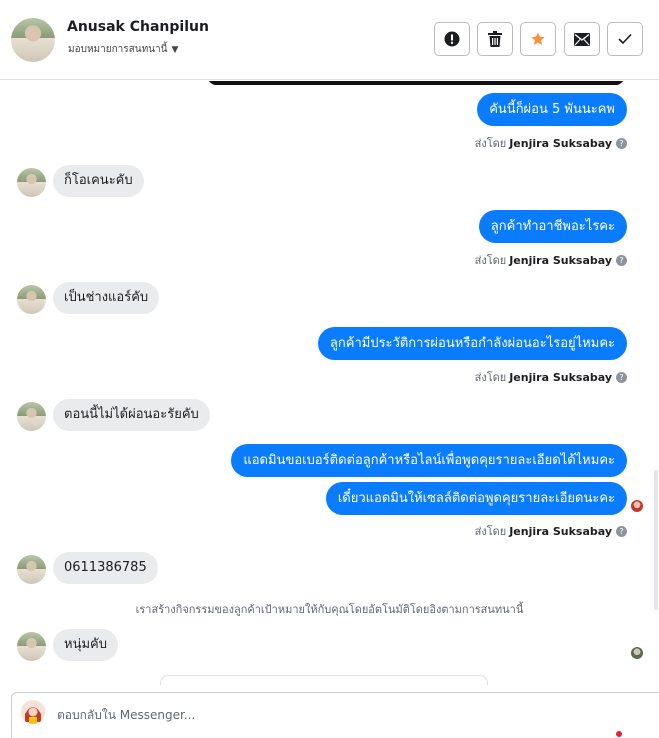 The height and width of the screenshot is (738, 659). I want to click on mark-done-button, so click(625, 39).